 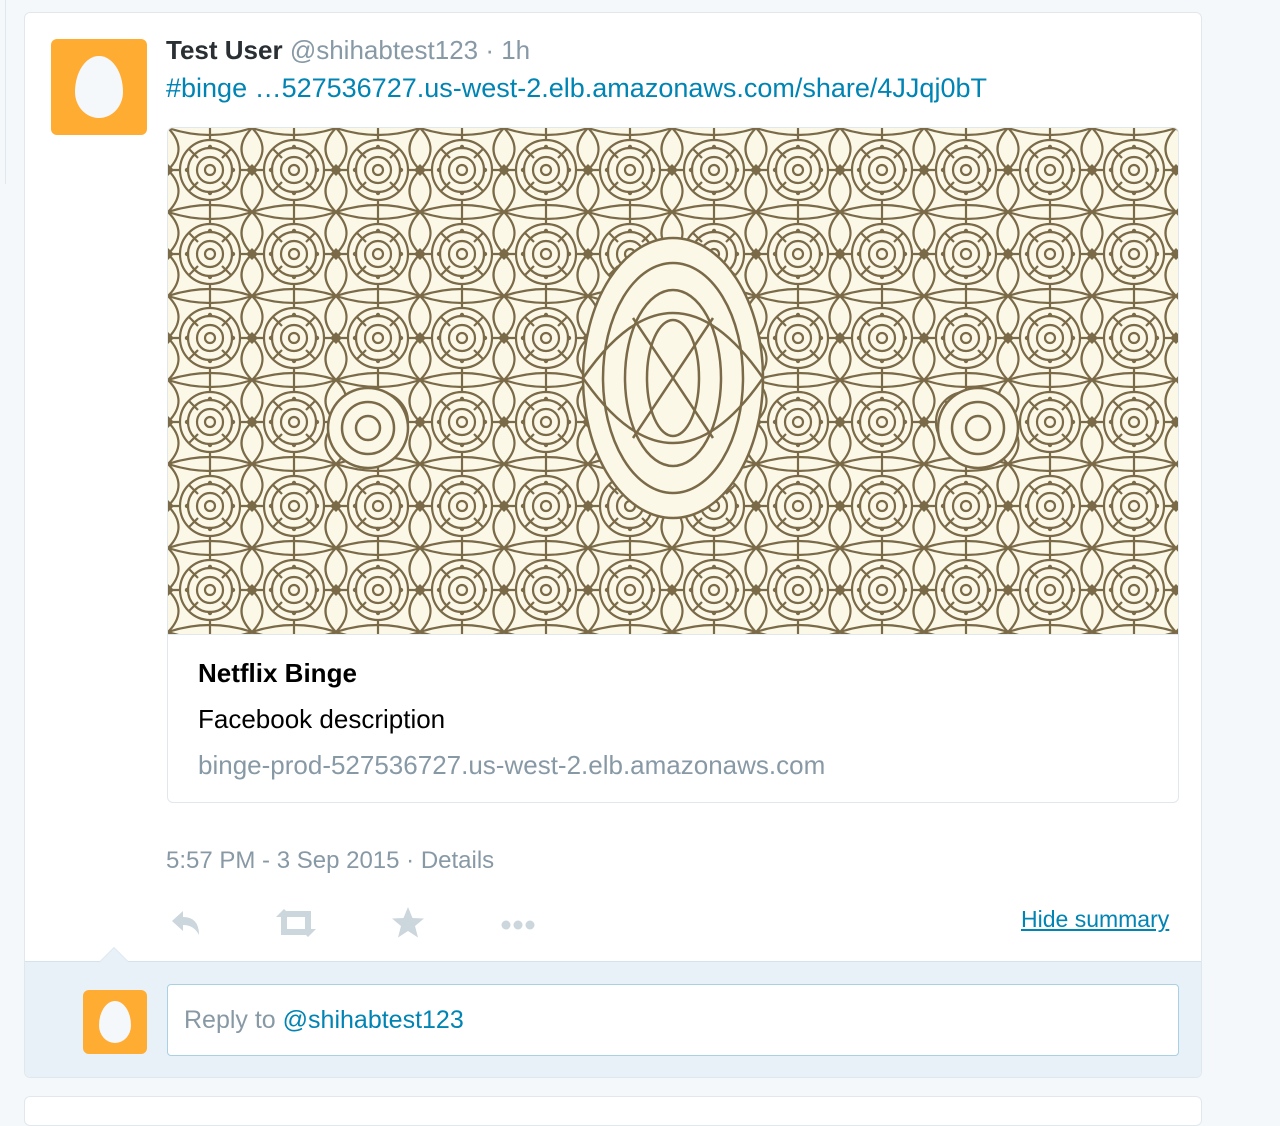 I want to click on star-icon, so click(x=408, y=922).